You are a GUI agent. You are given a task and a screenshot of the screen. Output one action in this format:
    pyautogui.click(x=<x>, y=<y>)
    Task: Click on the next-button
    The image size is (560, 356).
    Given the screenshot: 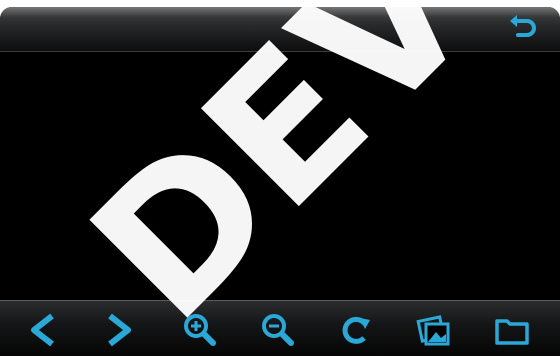 What is the action you would take?
    pyautogui.click(x=120, y=330)
    